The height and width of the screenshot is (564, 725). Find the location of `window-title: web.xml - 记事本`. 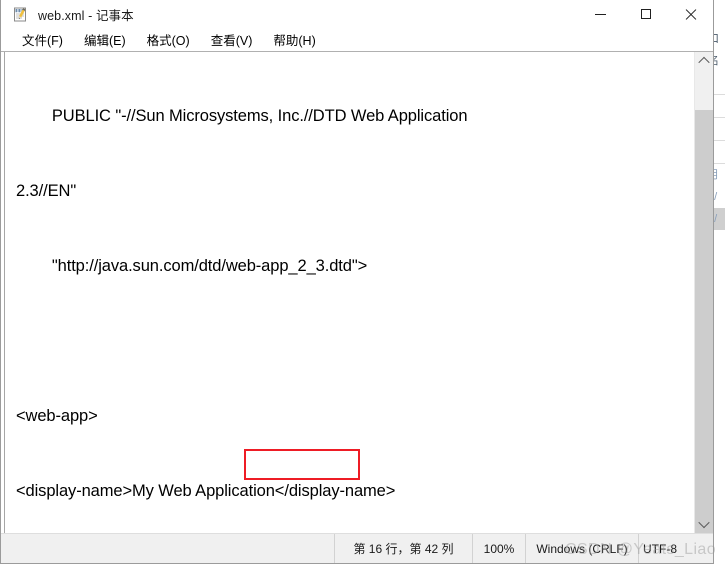

window-title: web.xml - 记事本 is located at coordinates (86, 15).